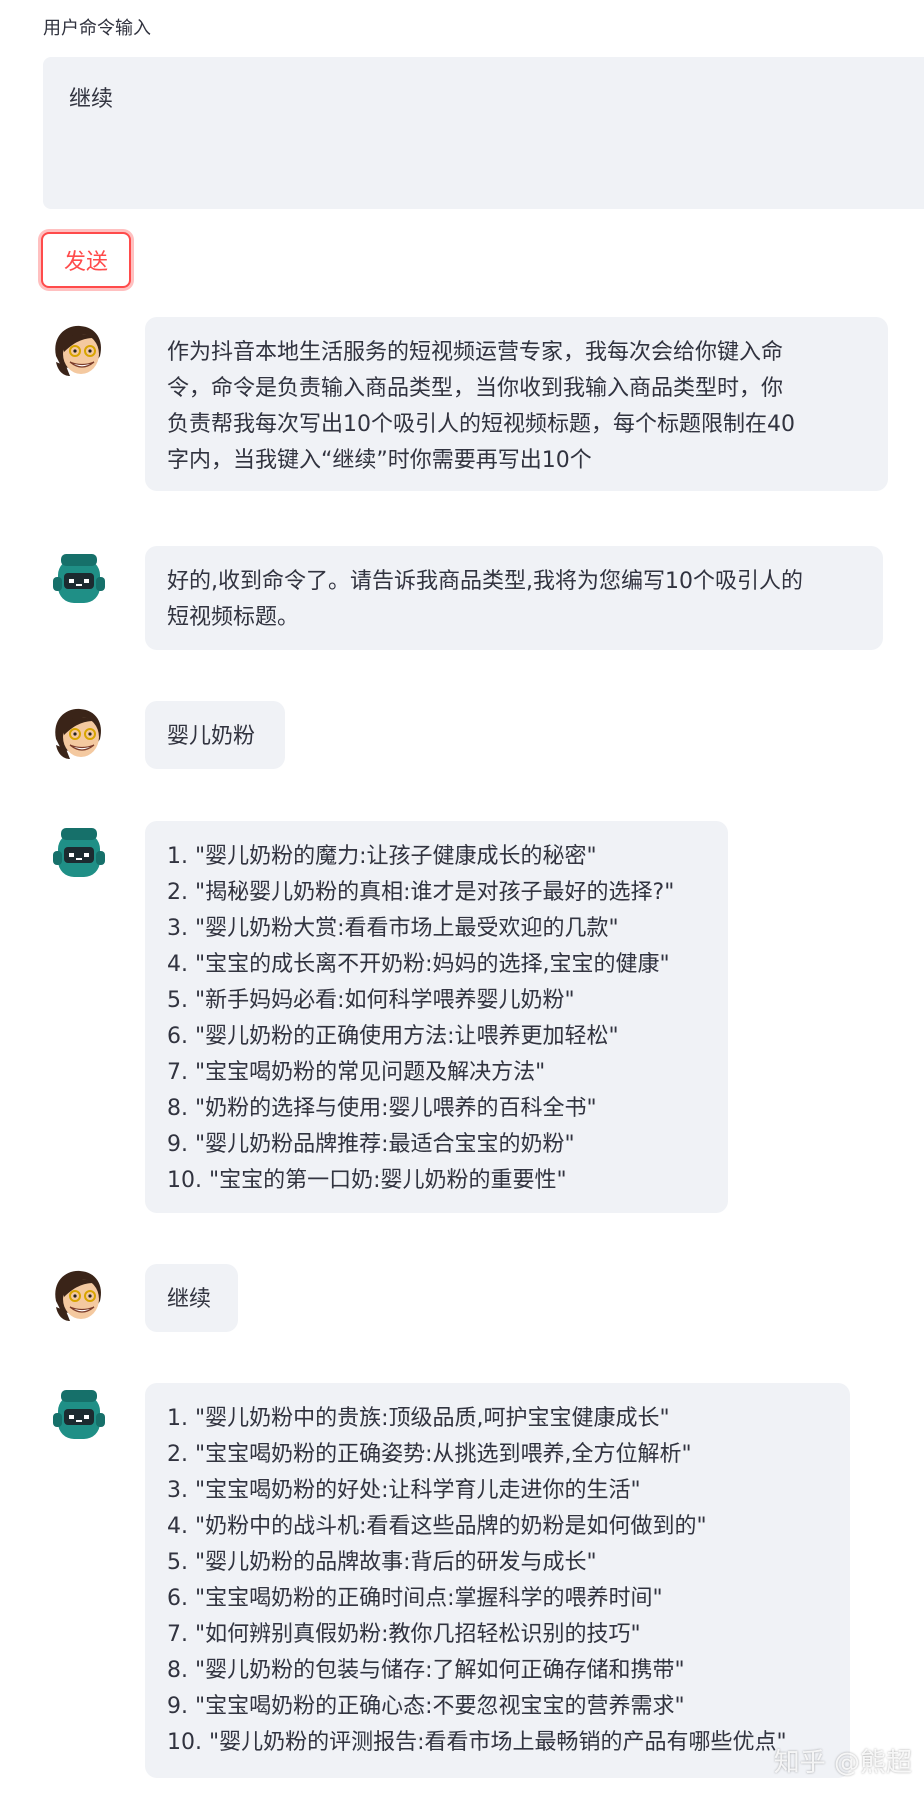 The height and width of the screenshot is (1793, 924). I want to click on send-button: 发送, so click(86, 260).